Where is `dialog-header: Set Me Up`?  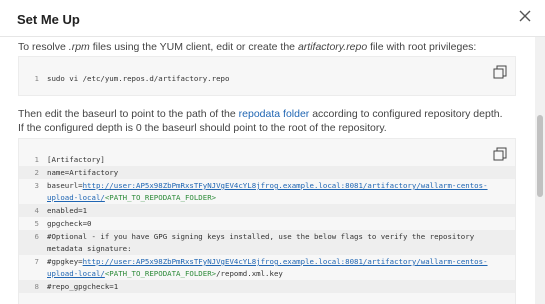 dialog-header: Set Me Up is located at coordinates (272, 18).